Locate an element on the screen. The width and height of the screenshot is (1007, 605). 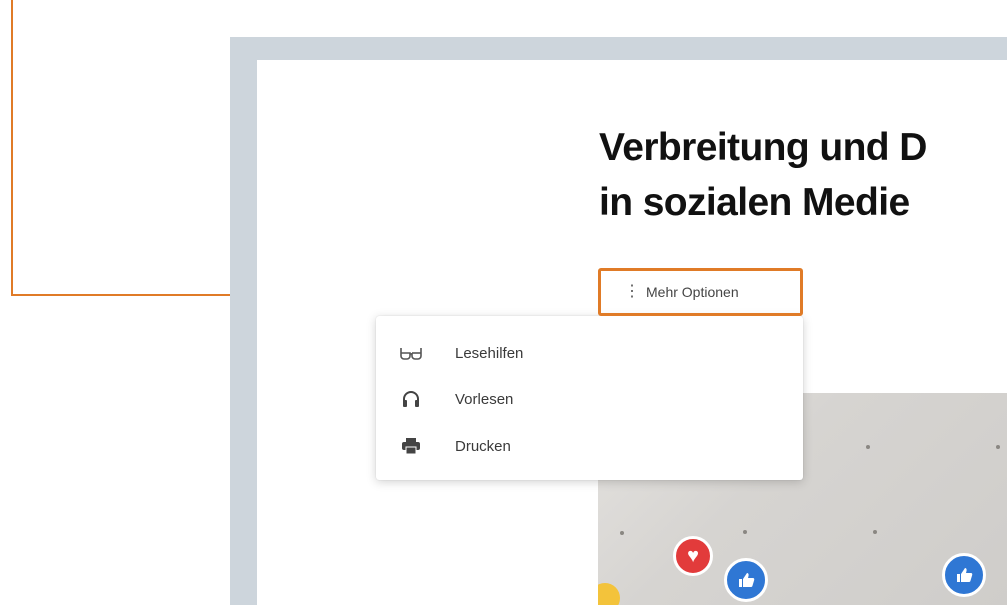
headline-line-2: in sozialen Medie is located at coordinates (754, 202).